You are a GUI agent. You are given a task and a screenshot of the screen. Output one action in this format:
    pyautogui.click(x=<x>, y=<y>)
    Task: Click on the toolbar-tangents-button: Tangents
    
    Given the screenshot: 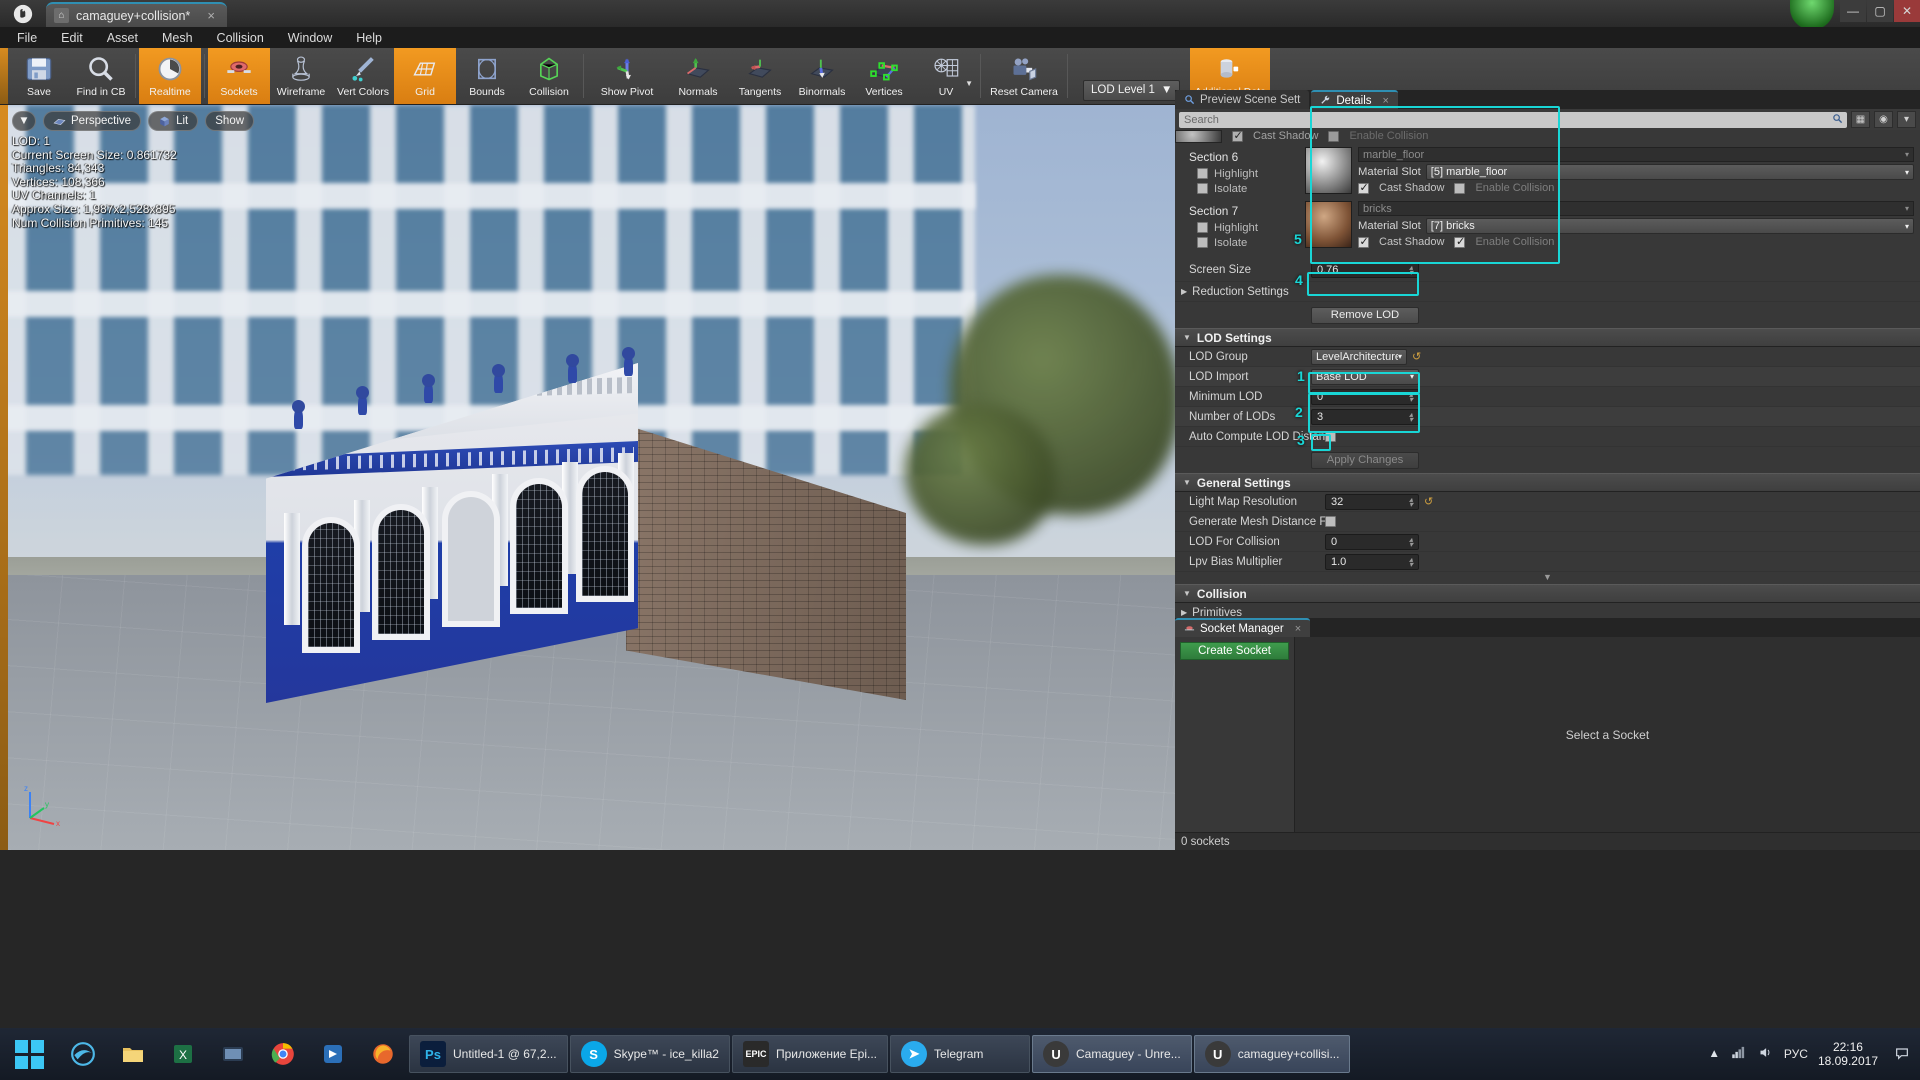 What is the action you would take?
    pyautogui.click(x=760, y=76)
    